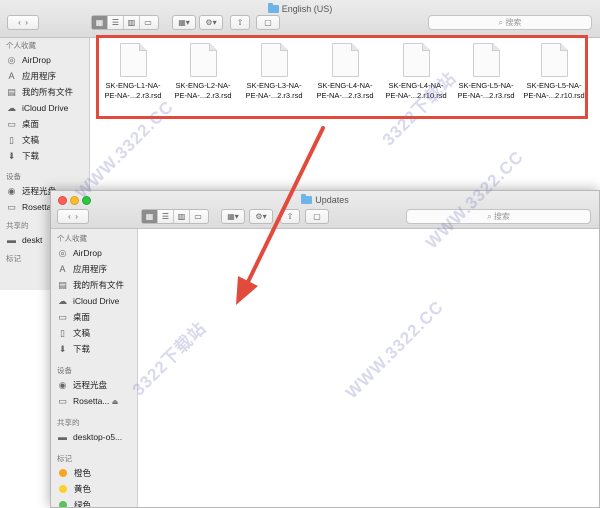  Describe the element at coordinates (284, 207) in the screenshot. I see `arrow-shaft` at that location.